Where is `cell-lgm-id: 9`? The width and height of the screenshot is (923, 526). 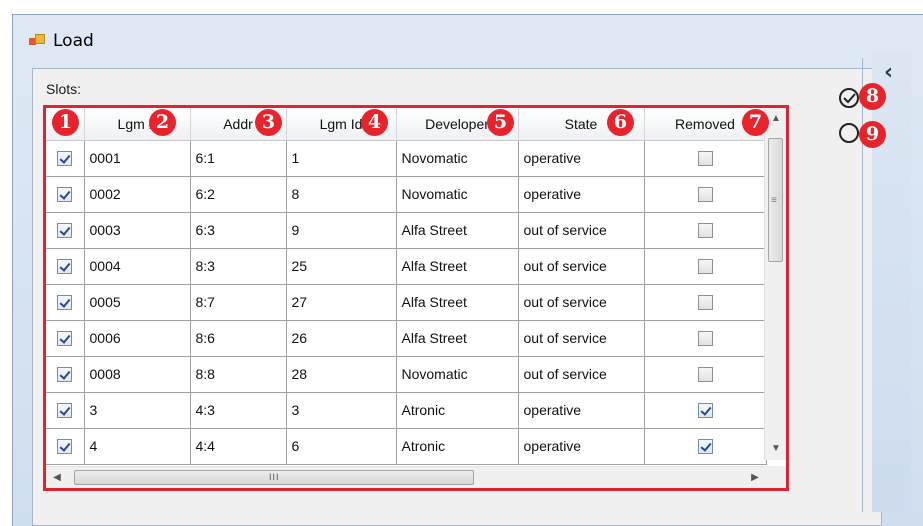 cell-lgm-id: 9 is located at coordinates (341, 230).